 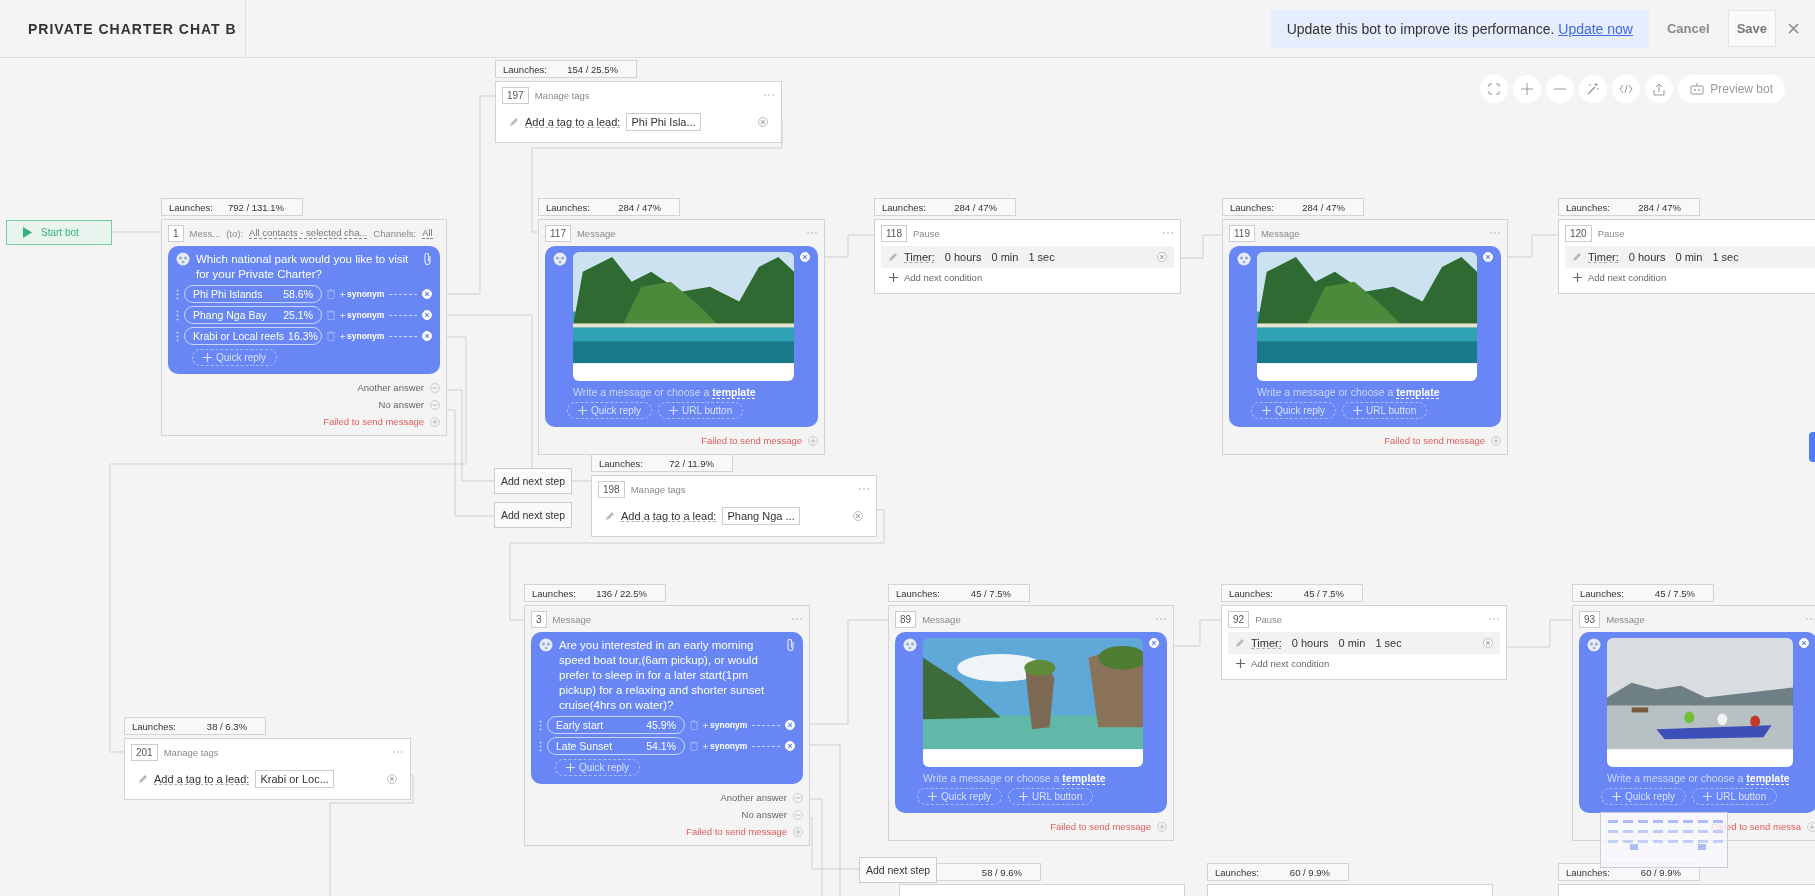 I want to click on node-card: 92 Pause Timer: 0 hours 0 min 1 sec Add next condition, so click(x=1364, y=642).